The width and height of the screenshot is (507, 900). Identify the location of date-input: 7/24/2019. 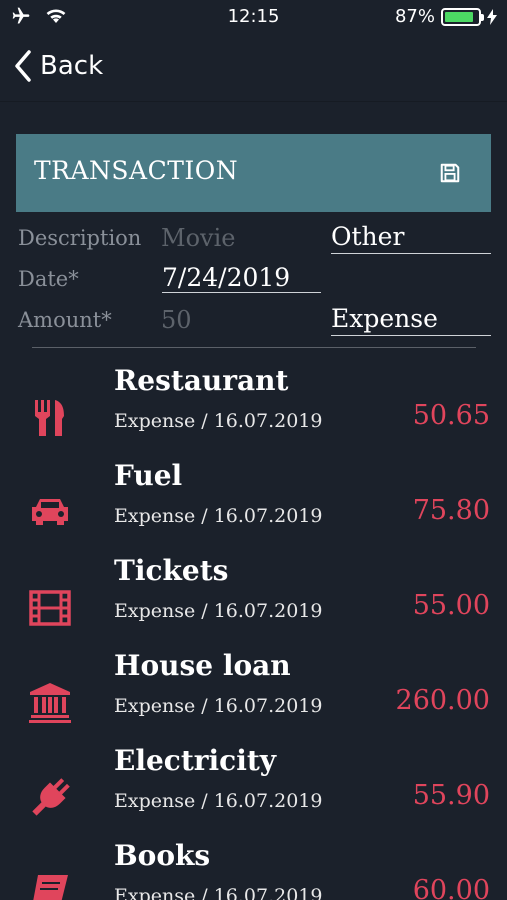
(241, 278).